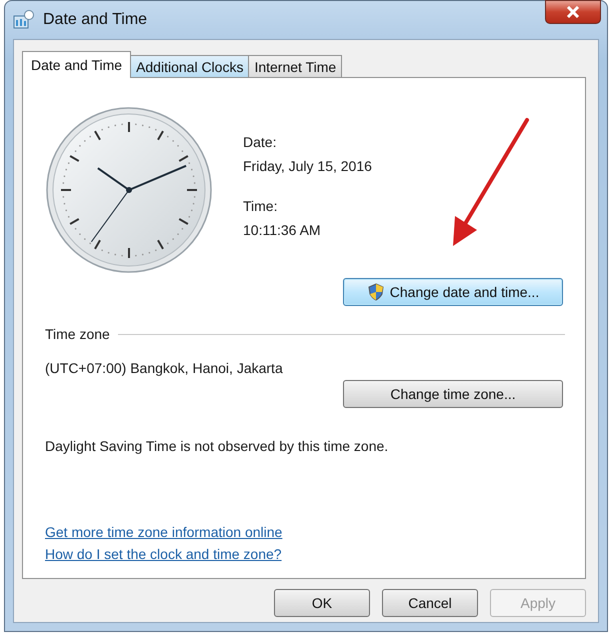 This screenshot has height=640, width=614. Describe the element at coordinates (282, 230) in the screenshot. I see `time-value: 10:11:36 AM` at that location.